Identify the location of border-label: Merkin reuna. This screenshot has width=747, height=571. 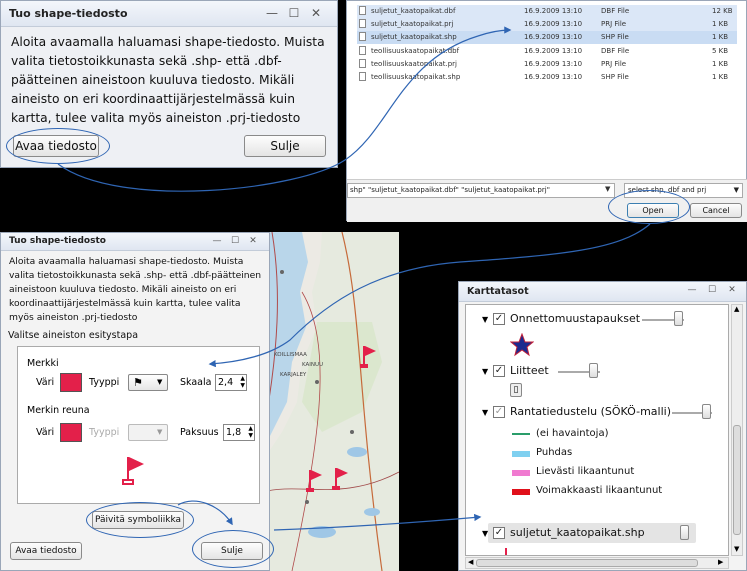
(58, 410).